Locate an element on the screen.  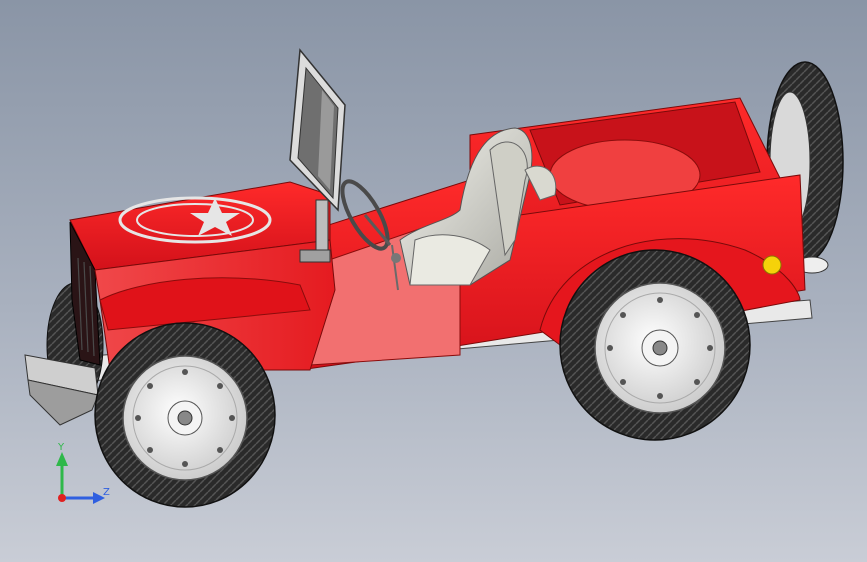
z-axis-label: Z is located at coordinates (106, 492).